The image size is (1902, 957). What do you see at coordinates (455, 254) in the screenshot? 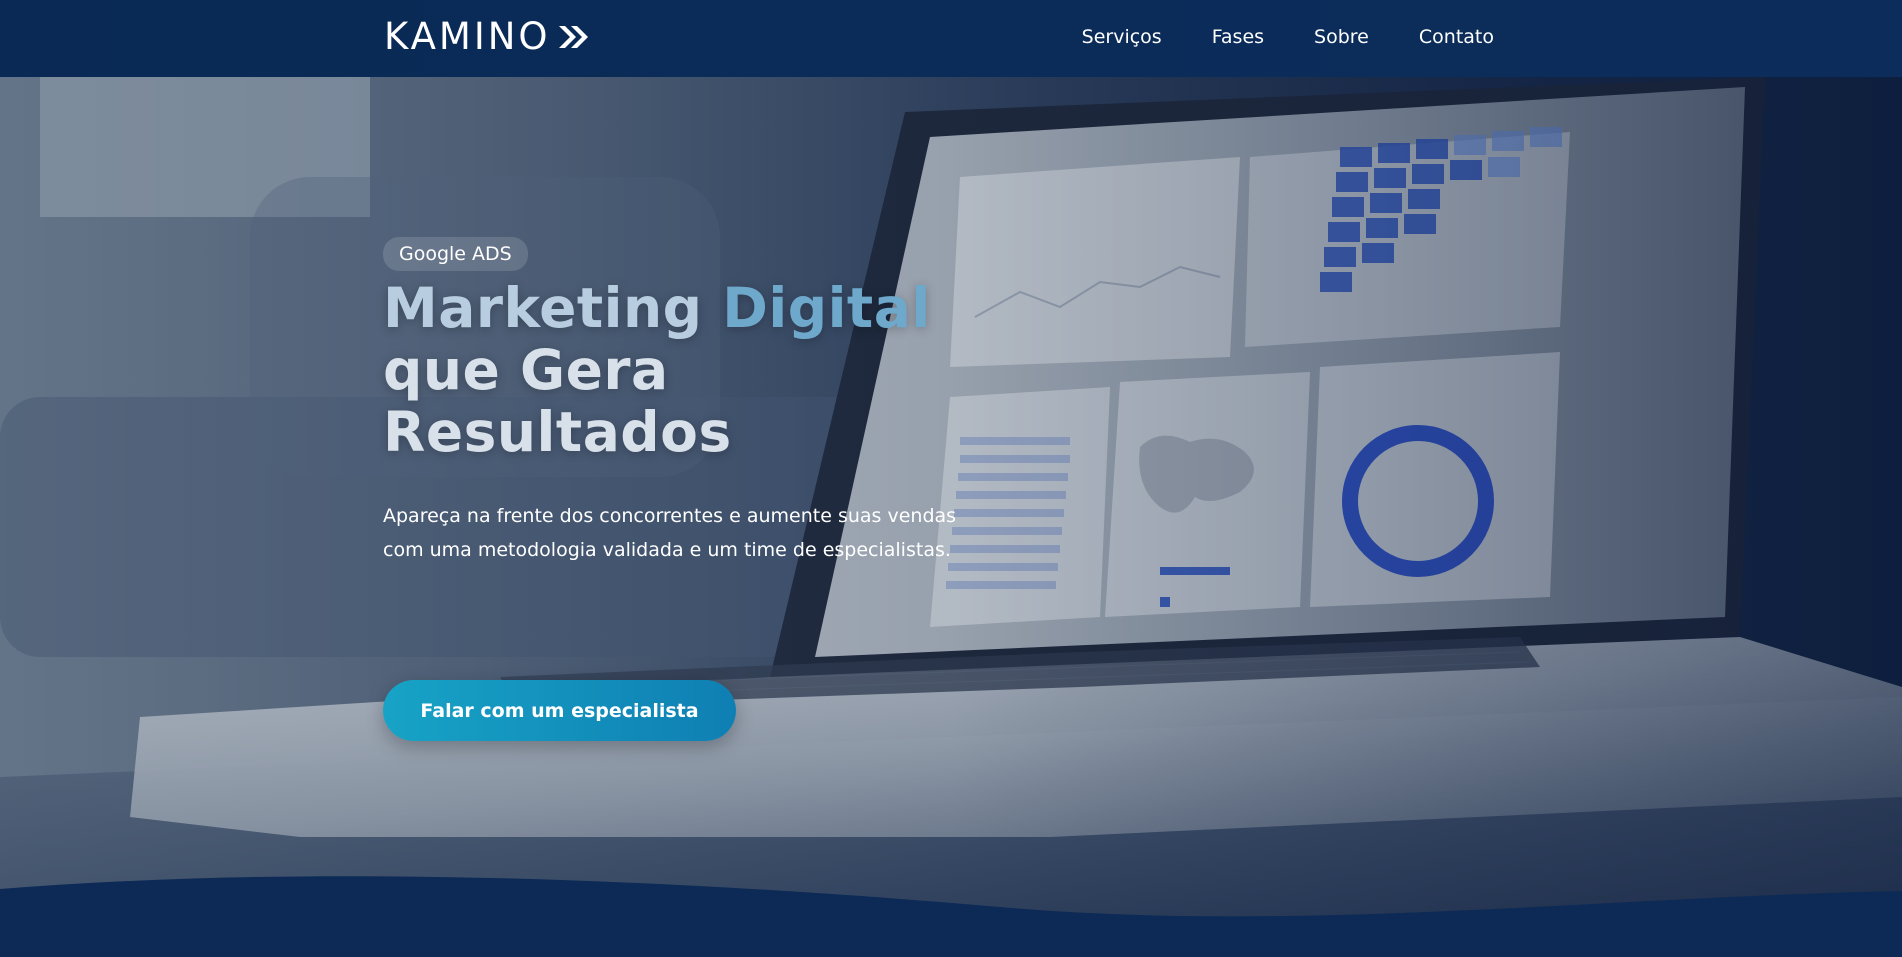
I see `category-badge: Google ADS` at bounding box center [455, 254].